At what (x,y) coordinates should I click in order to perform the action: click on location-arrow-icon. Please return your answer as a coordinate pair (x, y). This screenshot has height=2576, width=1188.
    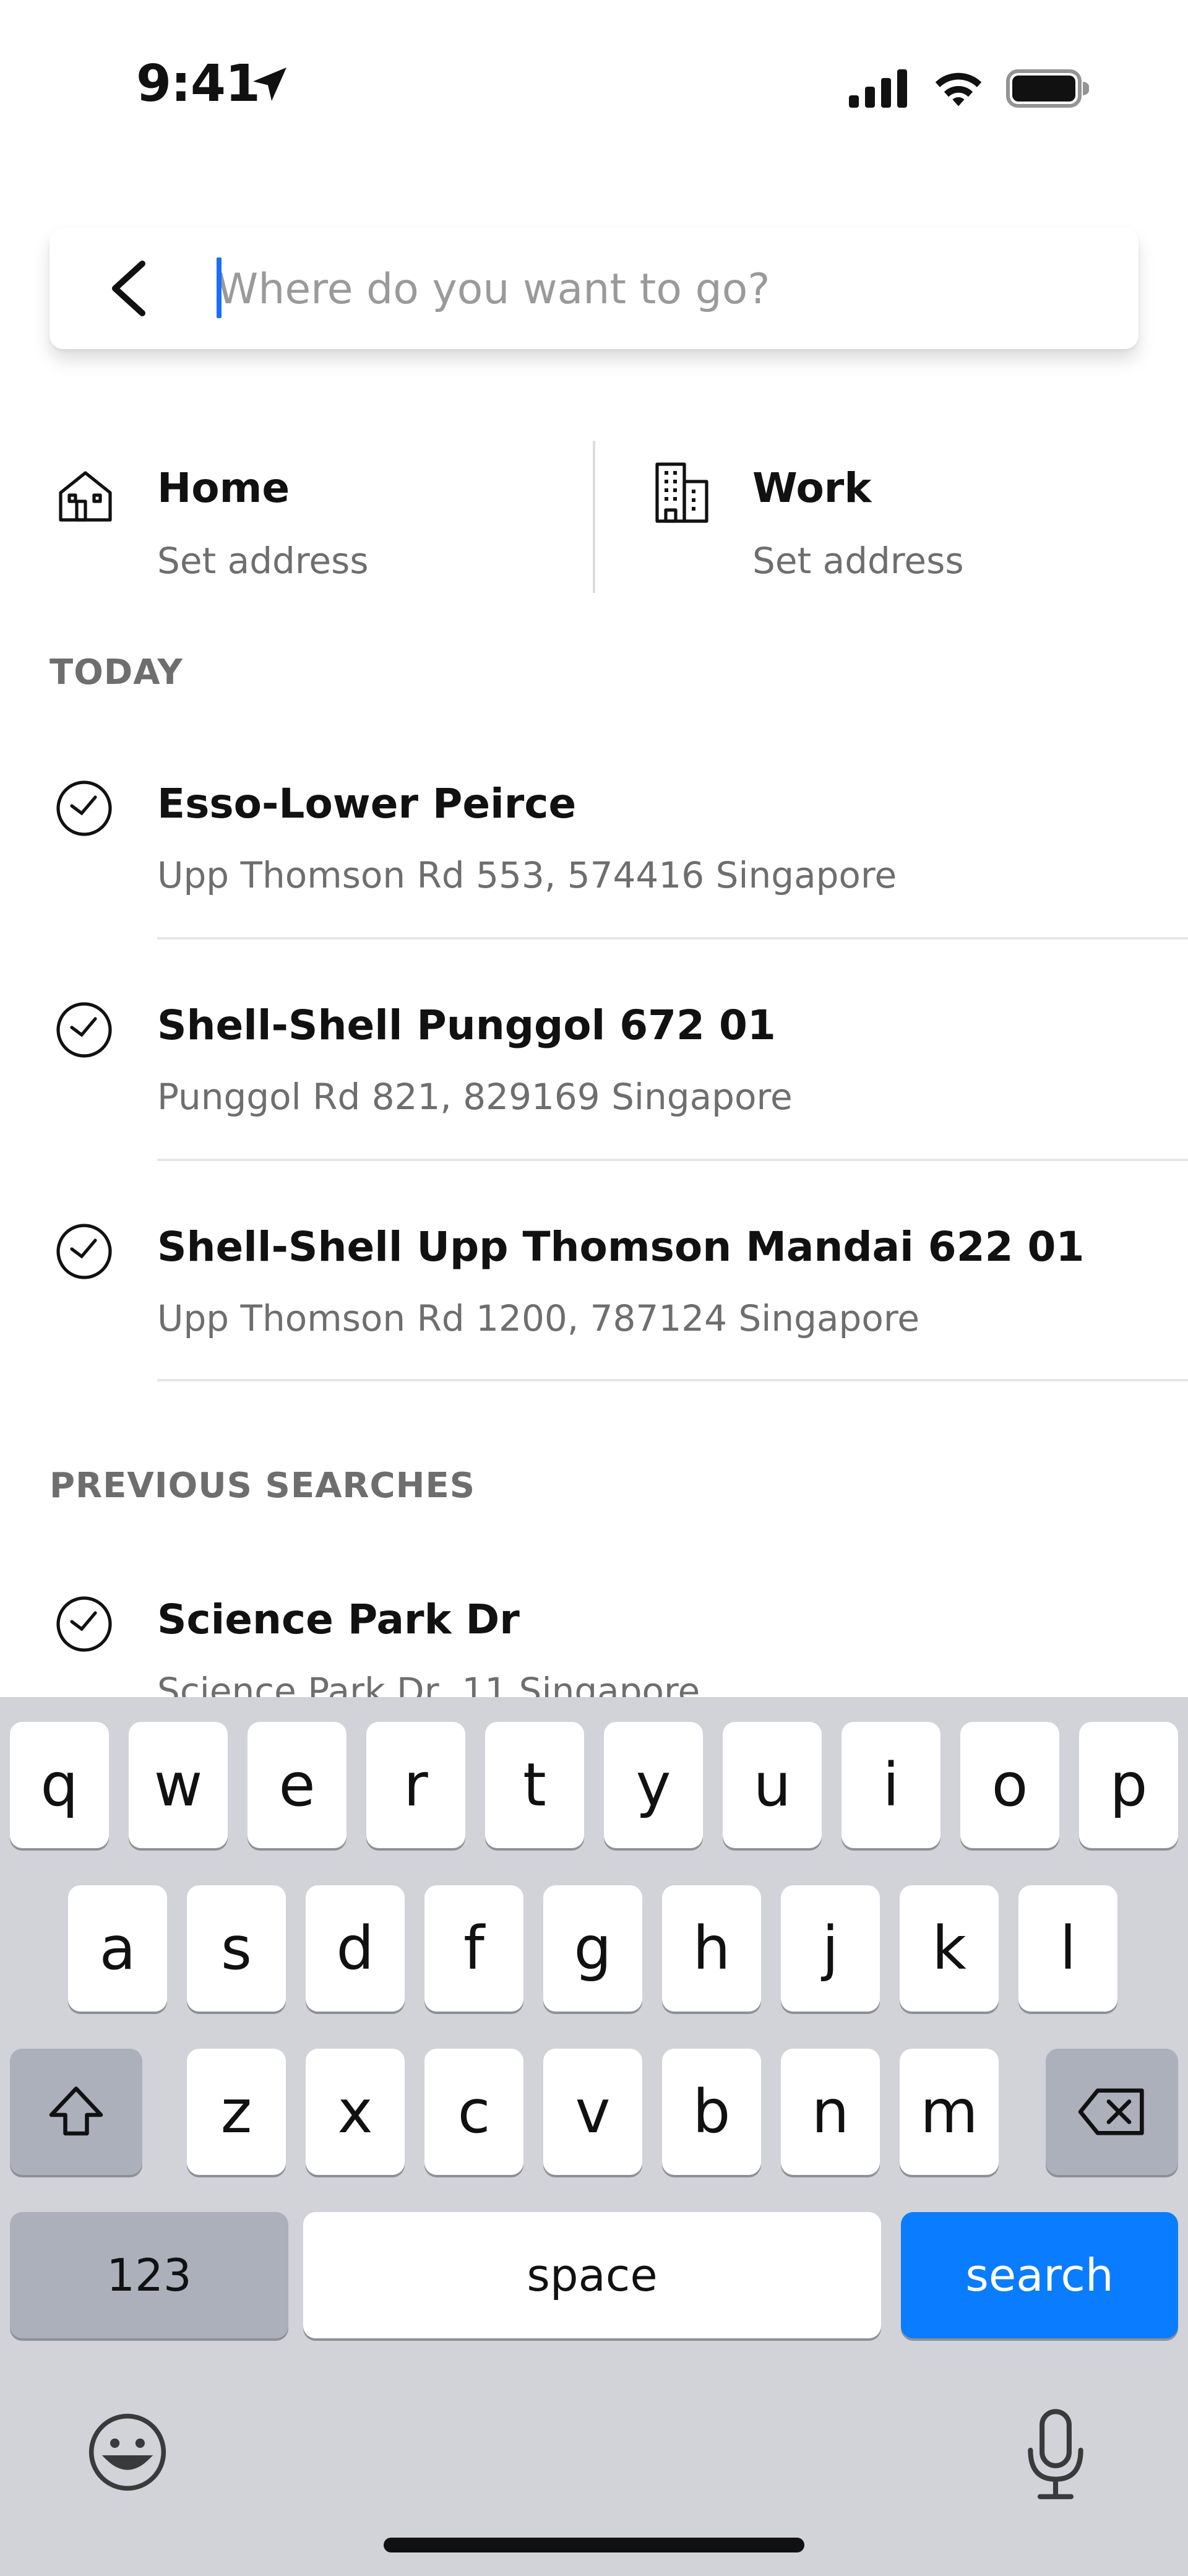
    Looking at the image, I should click on (270, 85).